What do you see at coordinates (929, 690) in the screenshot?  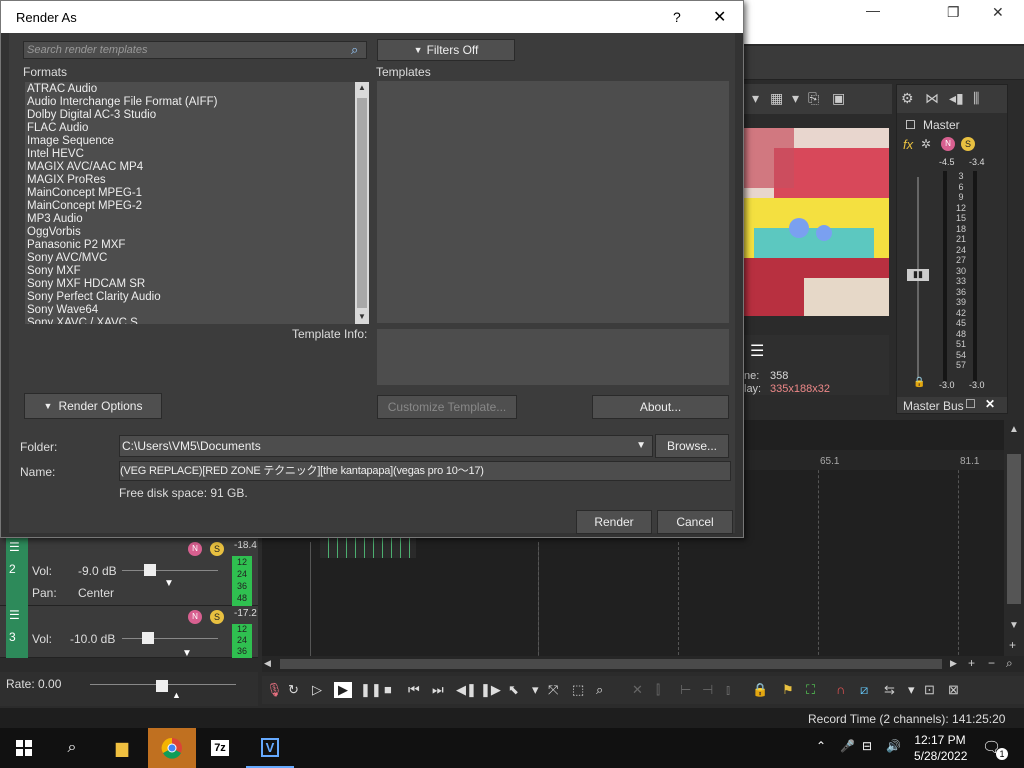 I see `lock-envelopes-icon: ⊡` at bounding box center [929, 690].